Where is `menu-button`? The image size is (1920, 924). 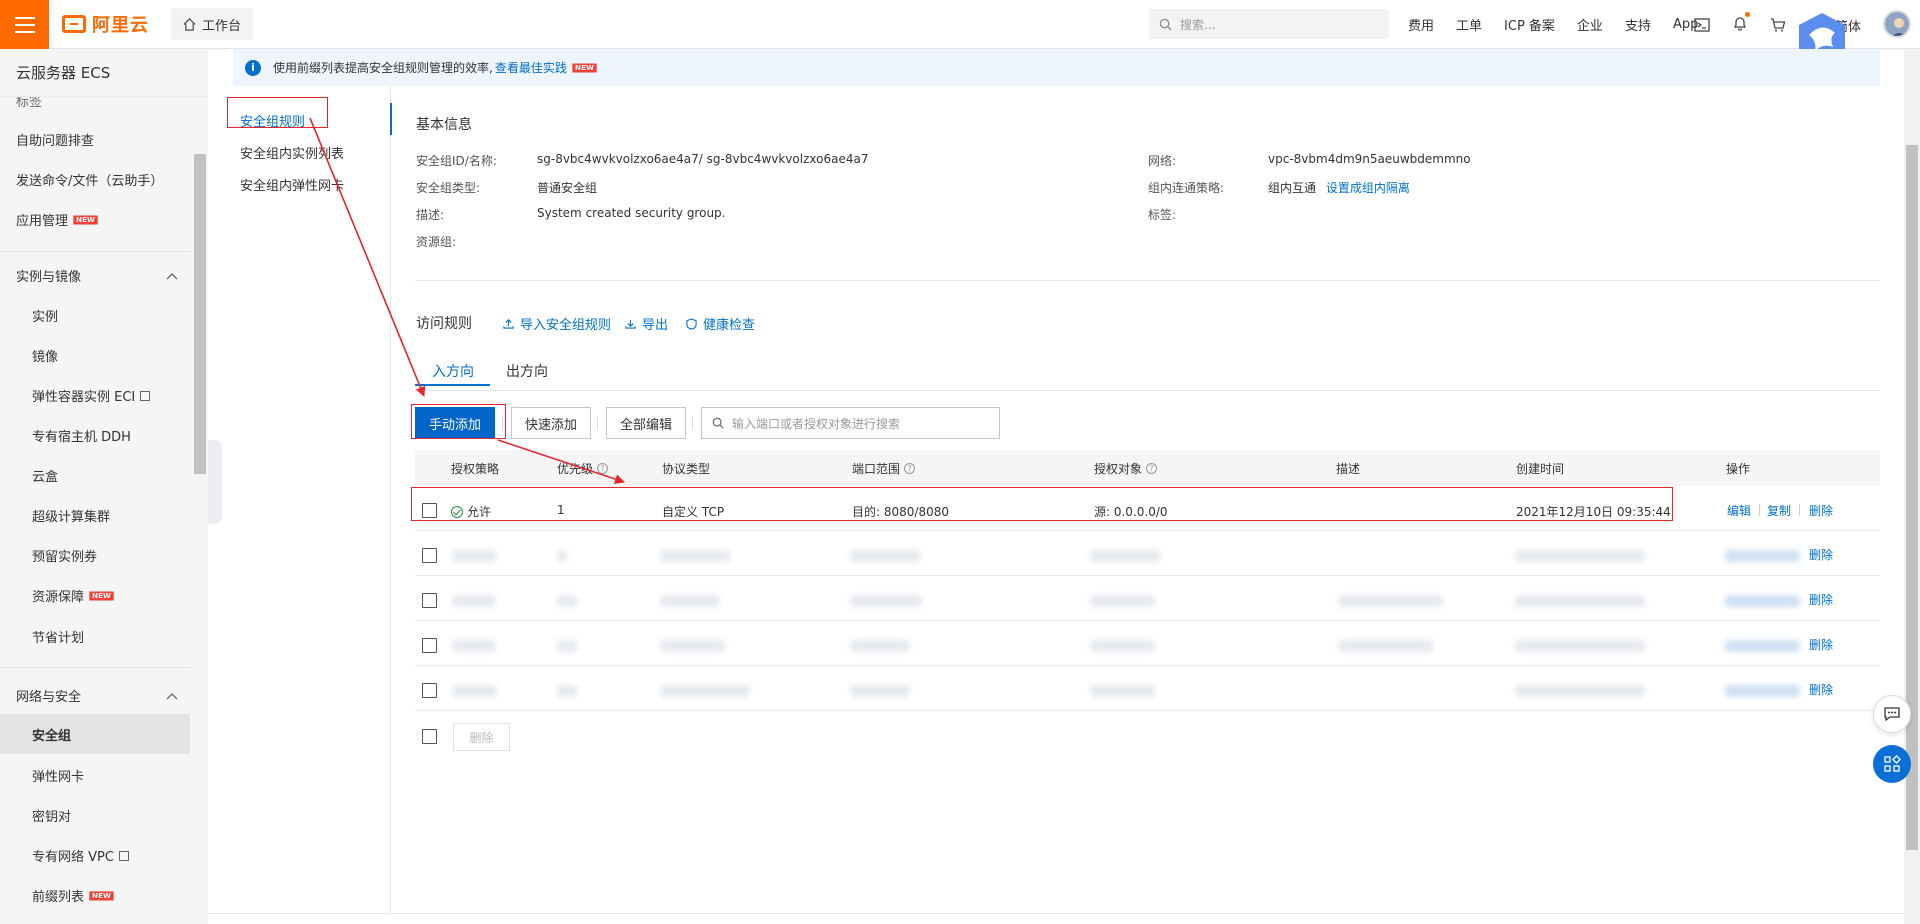 menu-button is located at coordinates (24, 24).